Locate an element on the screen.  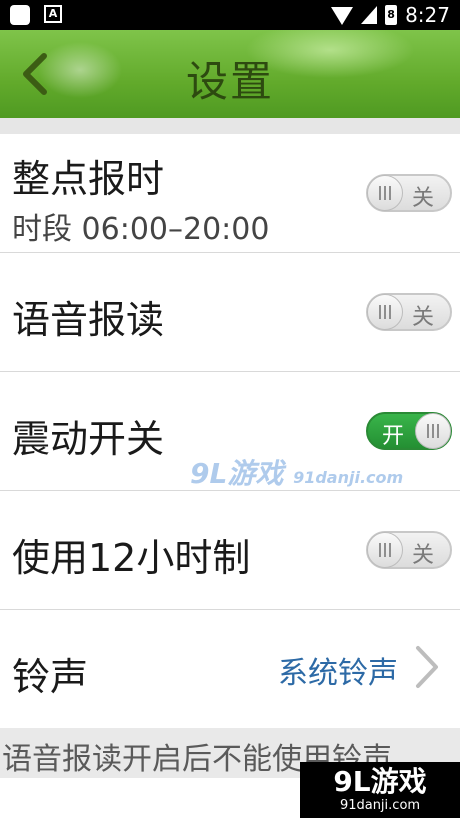
setting-subtext: 时段 06:00–20:00 is located at coordinates (141, 229).